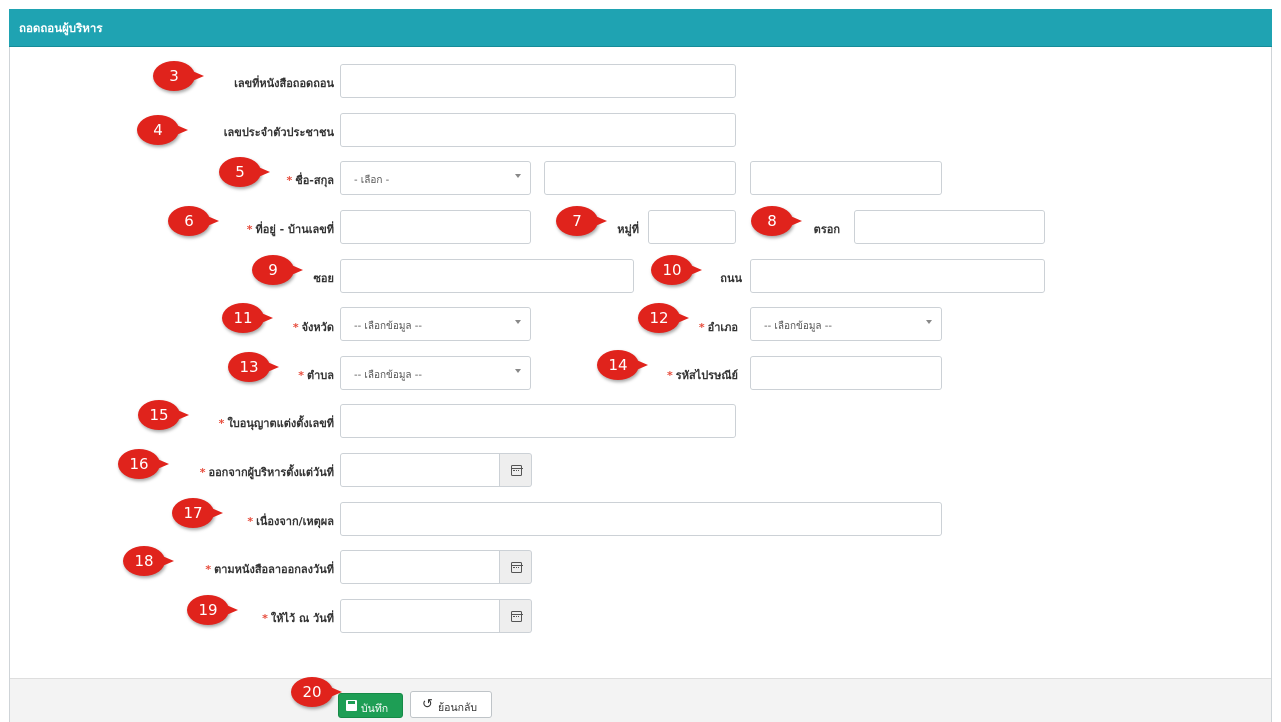 Image resolution: width=1281 pixels, height=722 pixels. What do you see at coordinates (538, 81) in the screenshot?
I see `doc-no-input` at bounding box center [538, 81].